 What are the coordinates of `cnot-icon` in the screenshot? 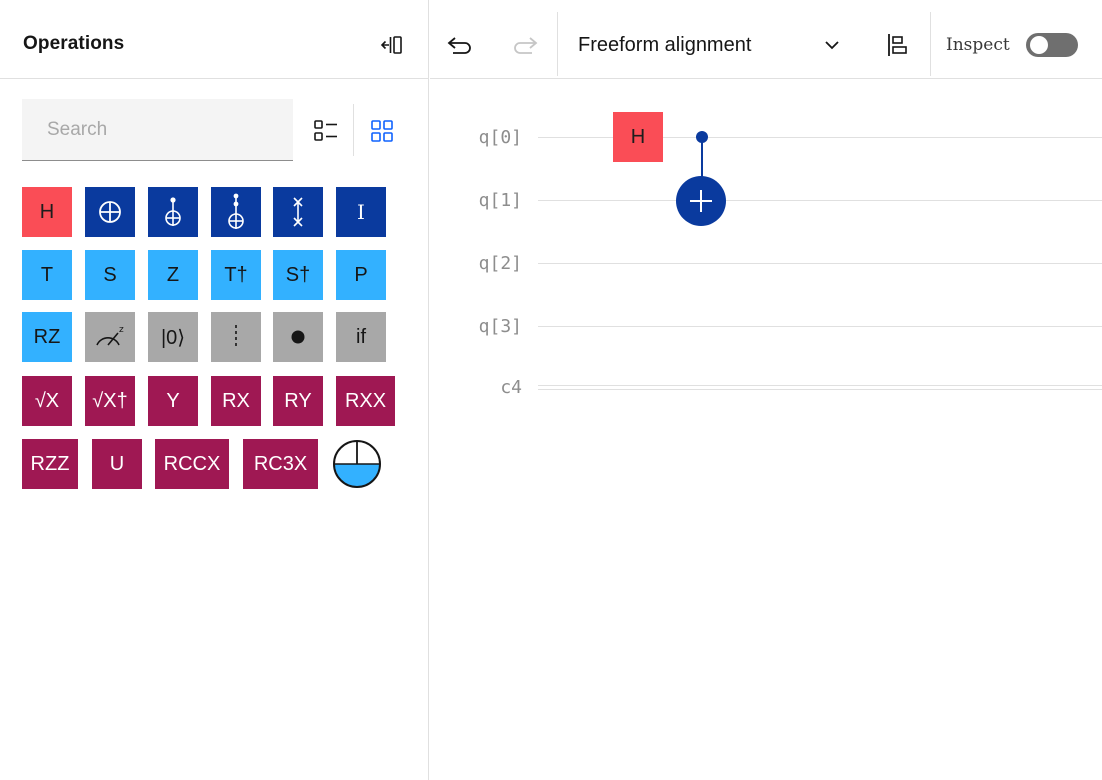 It's located at (110, 212).